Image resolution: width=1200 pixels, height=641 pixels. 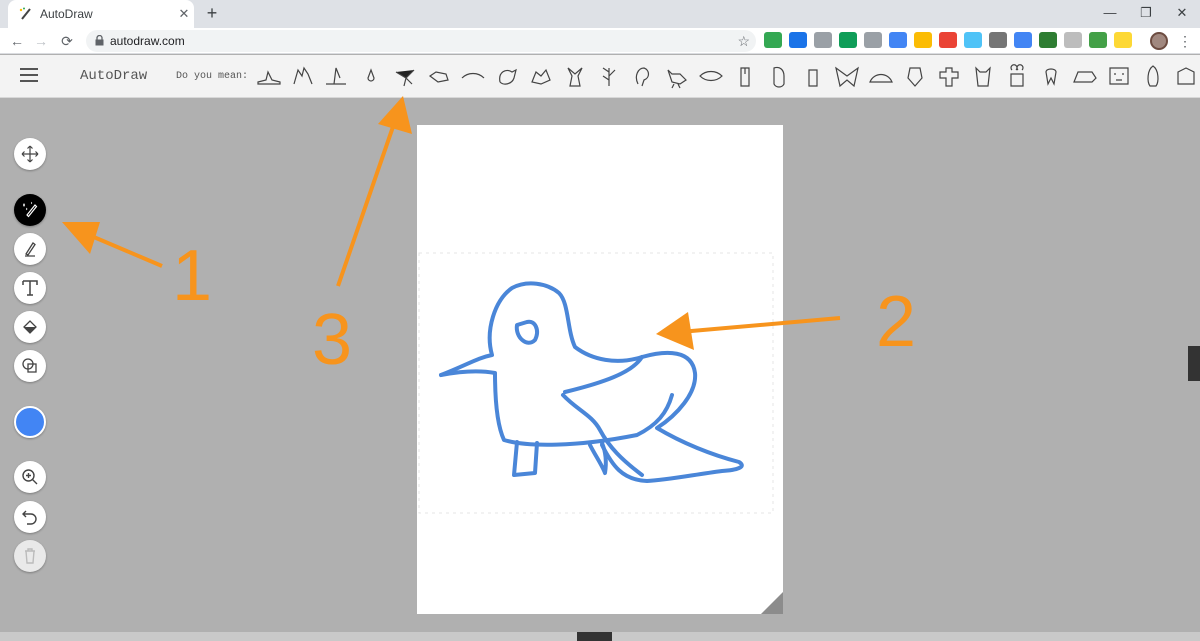 What do you see at coordinates (337, 76) in the screenshot?
I see `suggestion-boot` at bounding box center [337, 76].